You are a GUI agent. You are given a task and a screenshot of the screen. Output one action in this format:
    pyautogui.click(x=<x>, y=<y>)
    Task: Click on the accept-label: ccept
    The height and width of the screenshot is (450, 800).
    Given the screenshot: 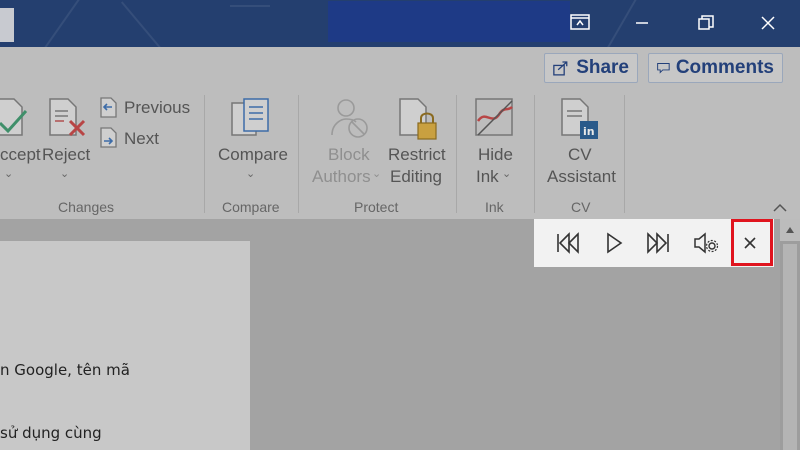 What is the action you would take?
    pyautogui.click(x=20, y=154)
    